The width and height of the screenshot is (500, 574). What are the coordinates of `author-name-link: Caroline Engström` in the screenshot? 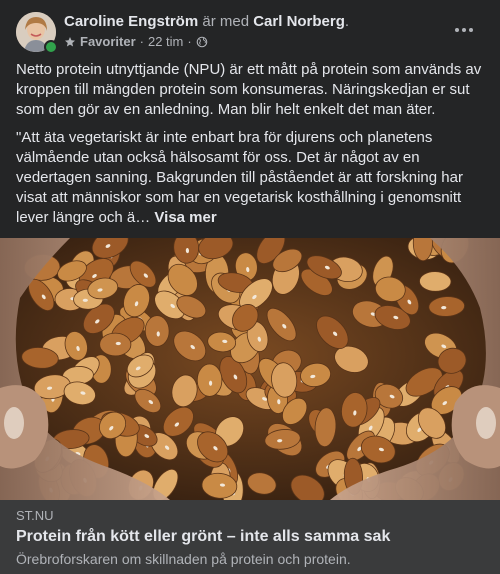 It's located at (131, 21).